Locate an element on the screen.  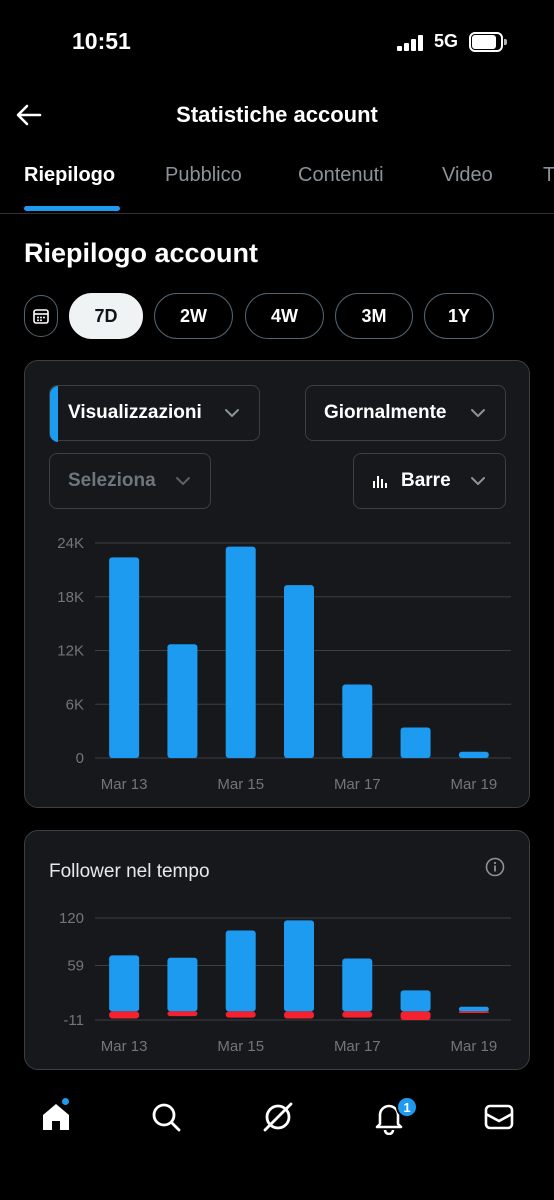
nav-search is located at coordinates (166, 1117).